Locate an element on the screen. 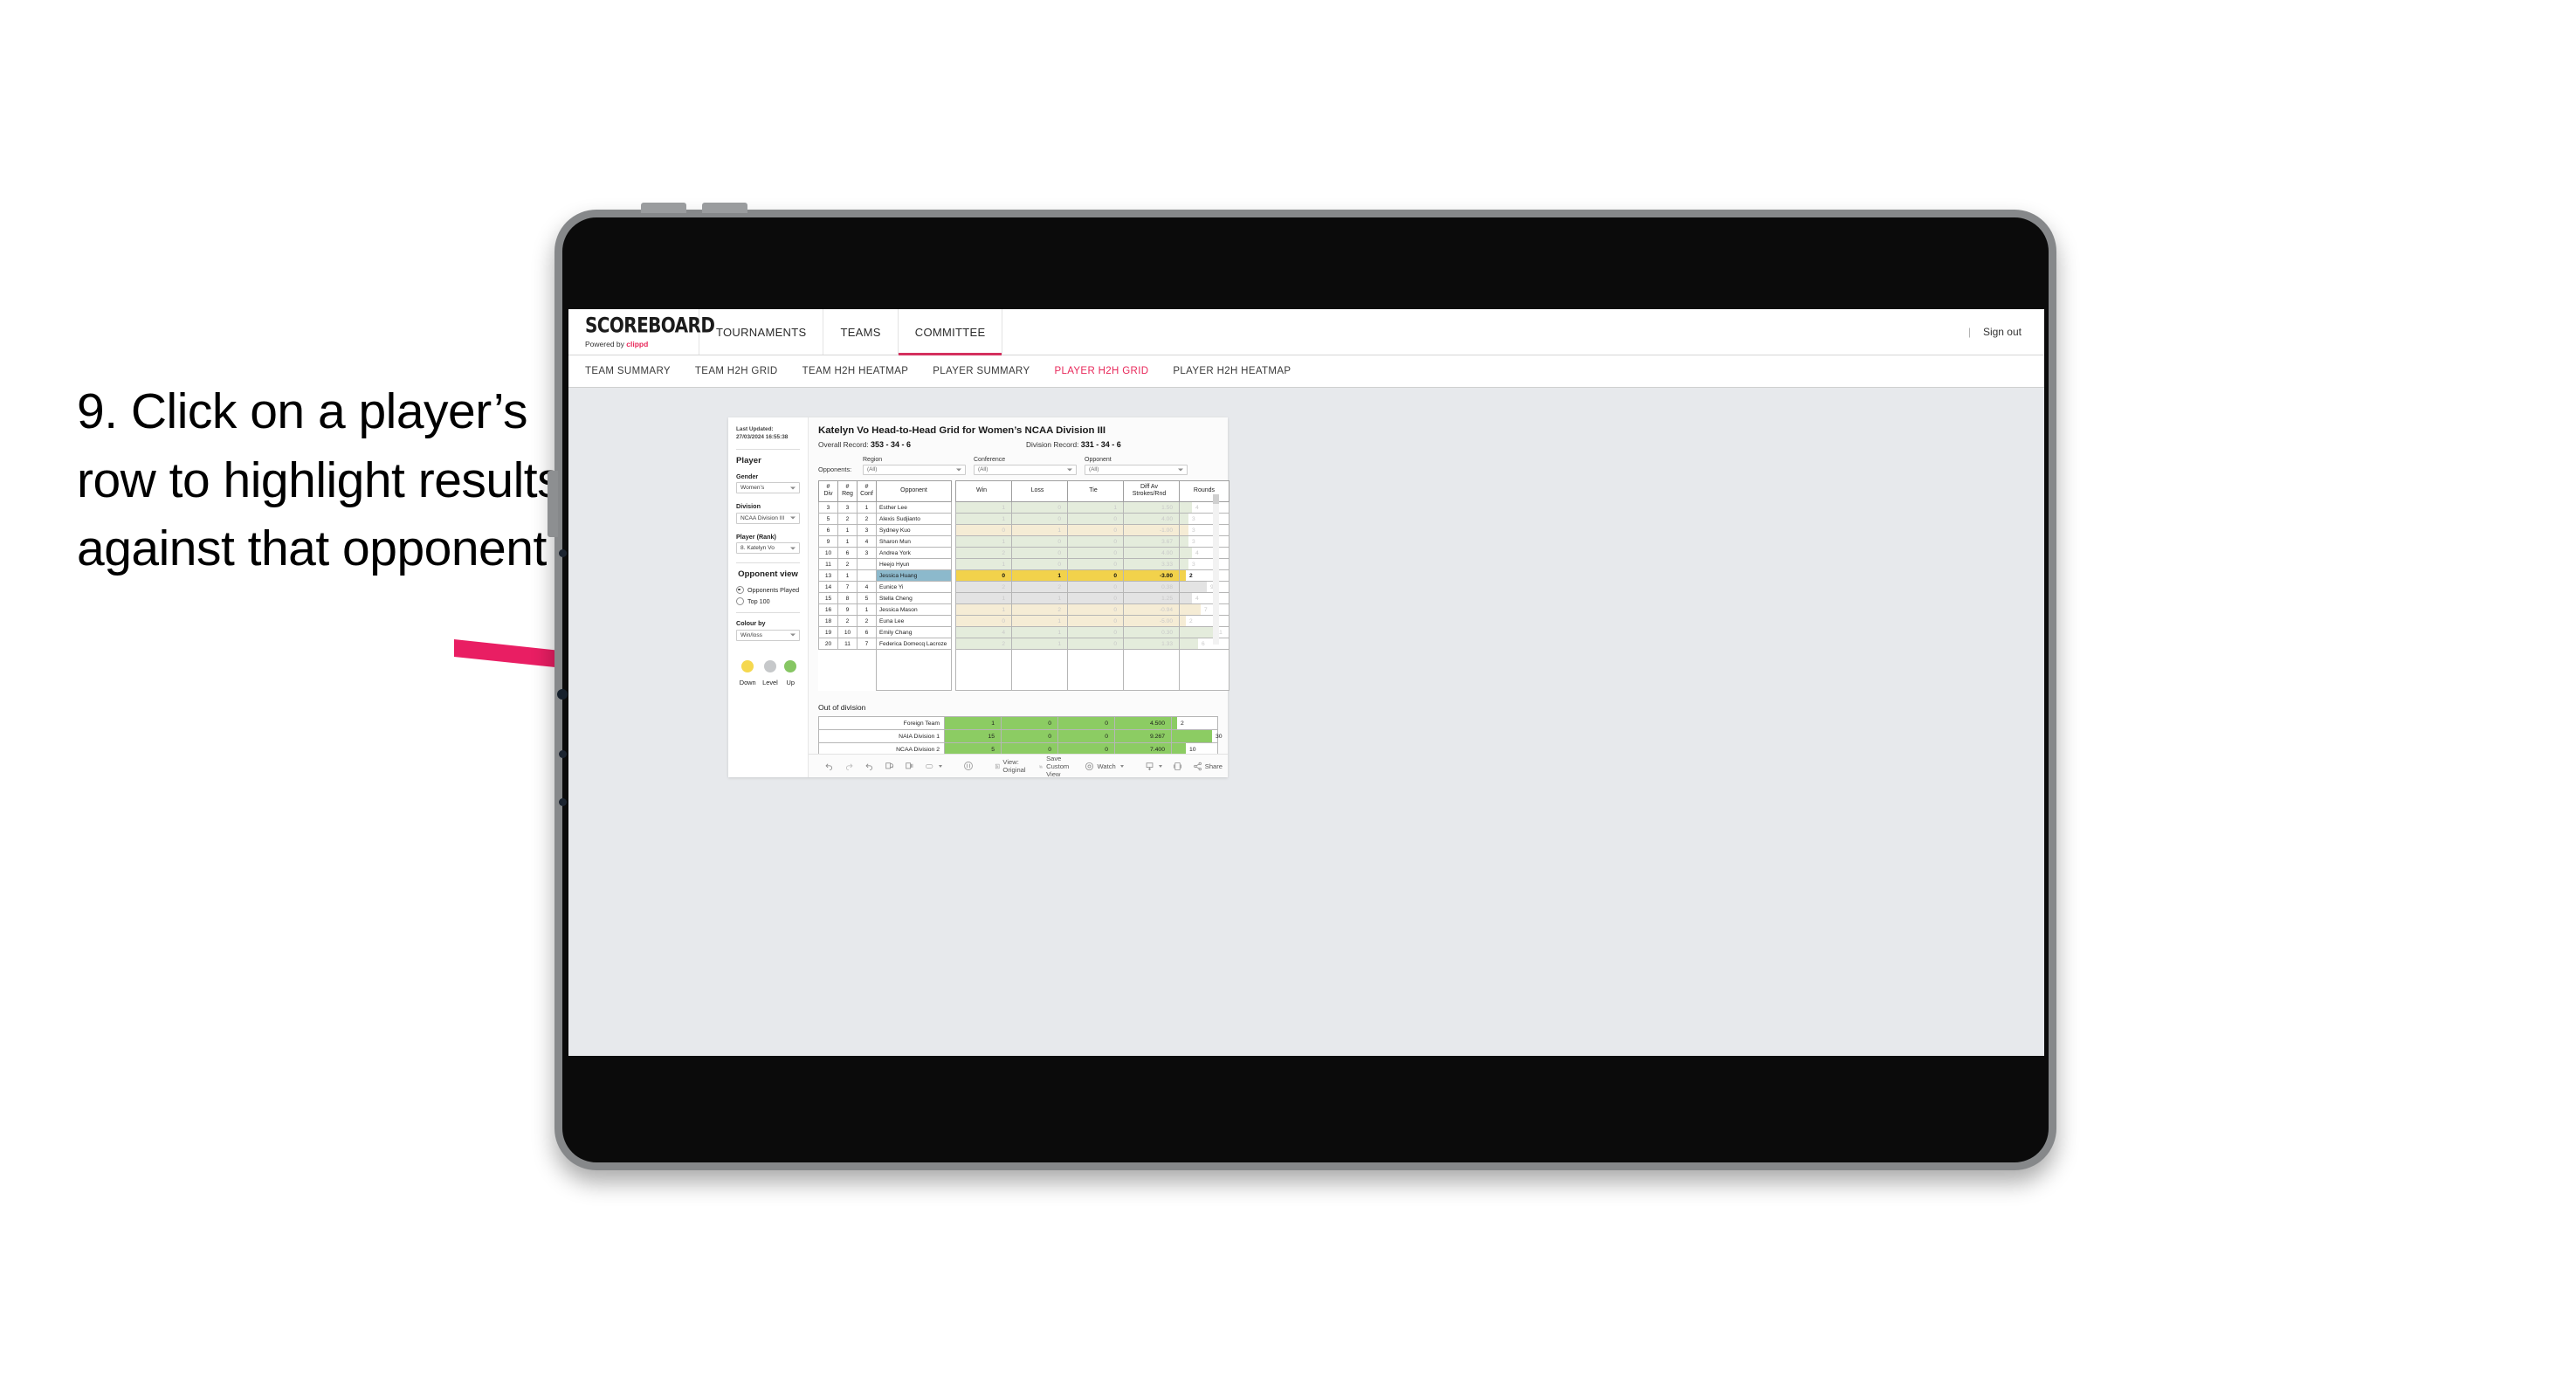 The height and width of the screenshot is (1386, 2576). radio-top-100: Top 100 is located at coordinates (768, 602).